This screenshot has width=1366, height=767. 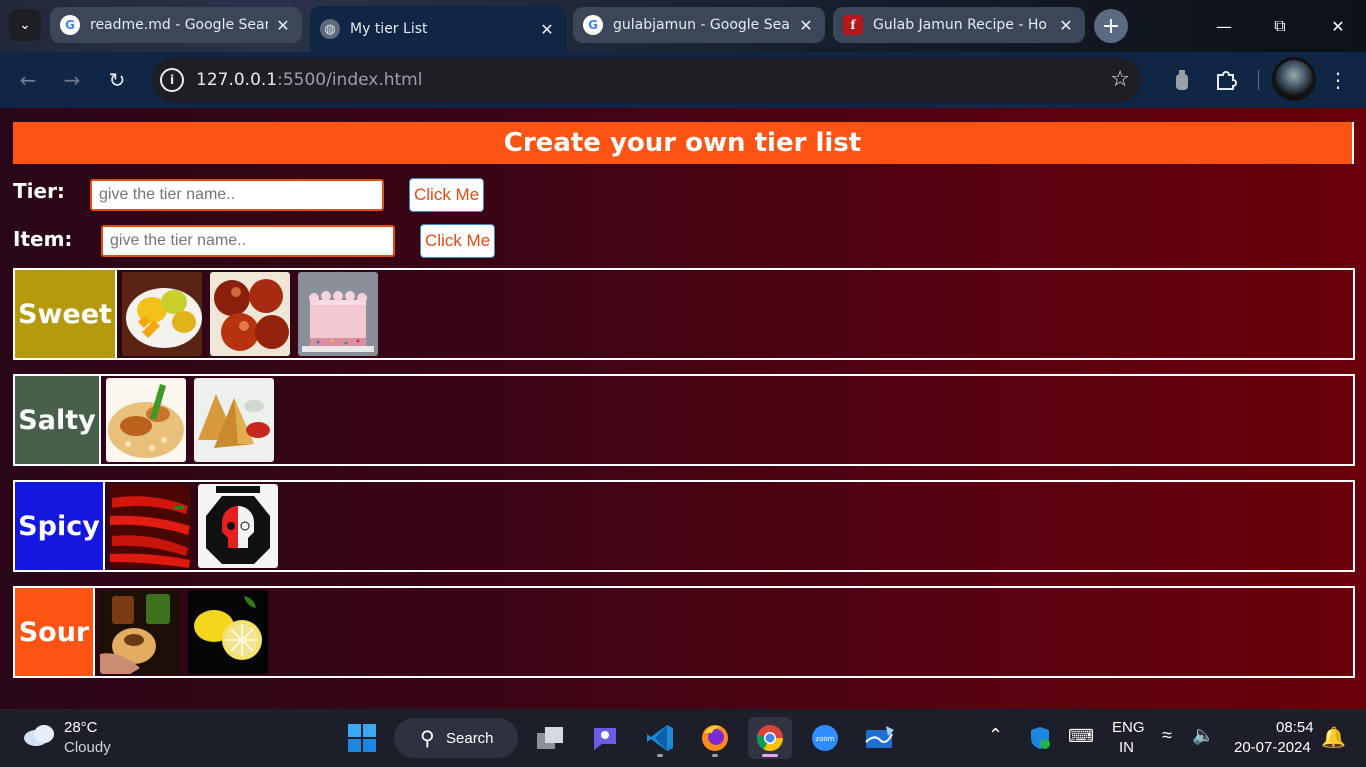 What do you see at coordinates (330, 29) in the screenshot?
I see `globe-icon: ◍` at bounding box center [330, 29].